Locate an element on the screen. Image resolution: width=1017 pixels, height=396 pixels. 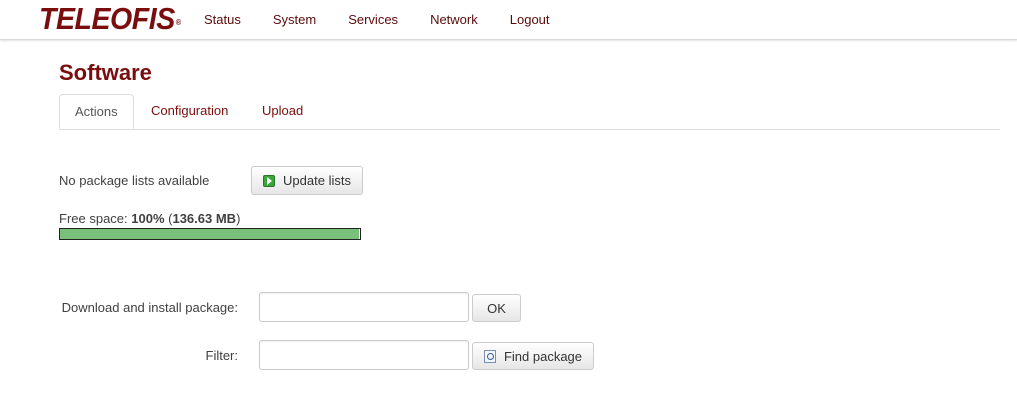
find-package-label: Find package is located at coordinates (543, 356).